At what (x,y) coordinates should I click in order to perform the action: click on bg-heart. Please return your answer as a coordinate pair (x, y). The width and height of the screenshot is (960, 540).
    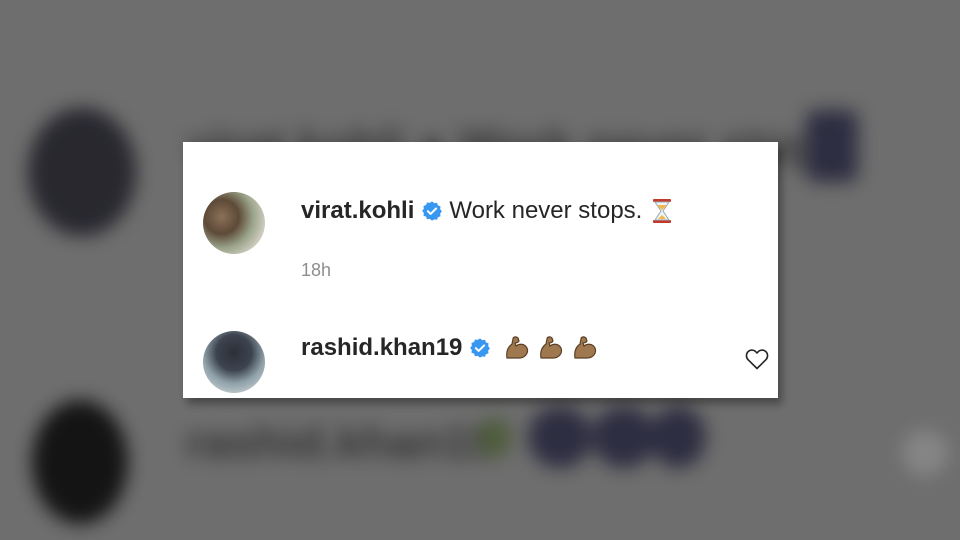
    Looking at the image, I should click on (925, 453).